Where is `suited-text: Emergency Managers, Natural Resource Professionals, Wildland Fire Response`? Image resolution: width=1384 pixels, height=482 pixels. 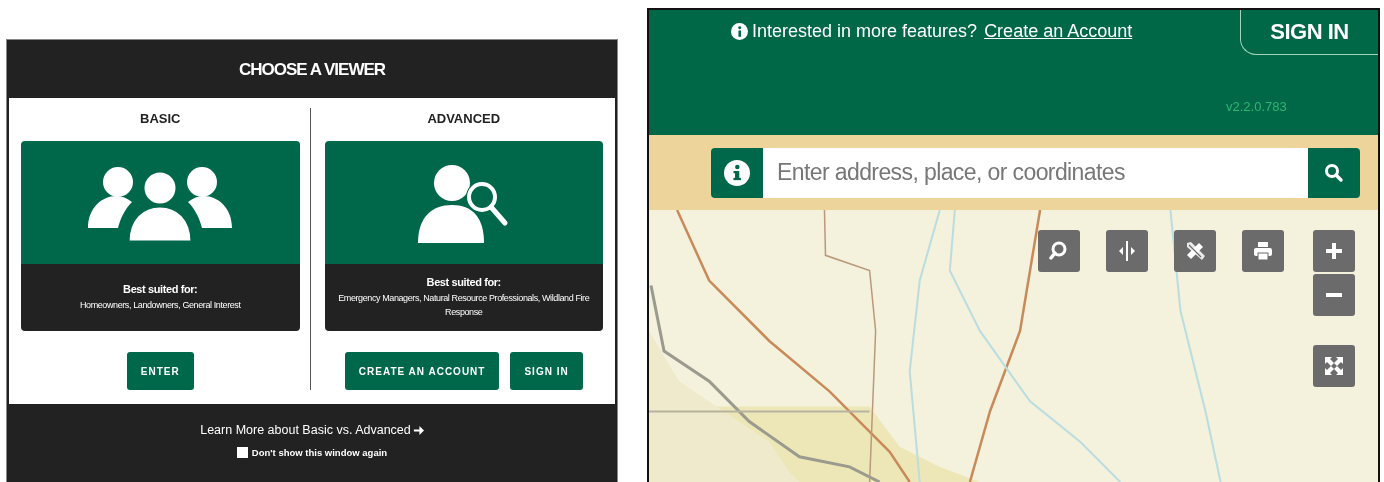
suited-text: Emergency Managers, Natural Resource Professionals, Wildland Fire Response is located at coordinates (464, 305).